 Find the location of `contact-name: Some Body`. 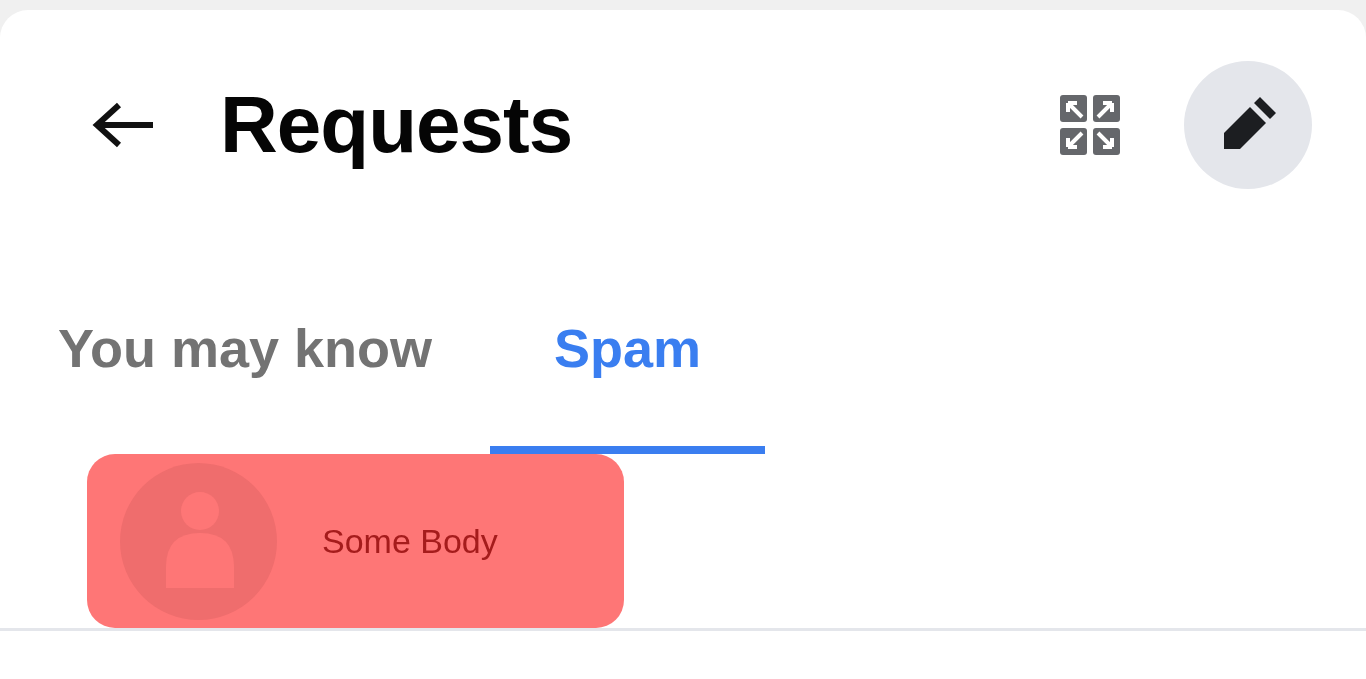

contact-name: Some Body is located at coordinates (410, 541).